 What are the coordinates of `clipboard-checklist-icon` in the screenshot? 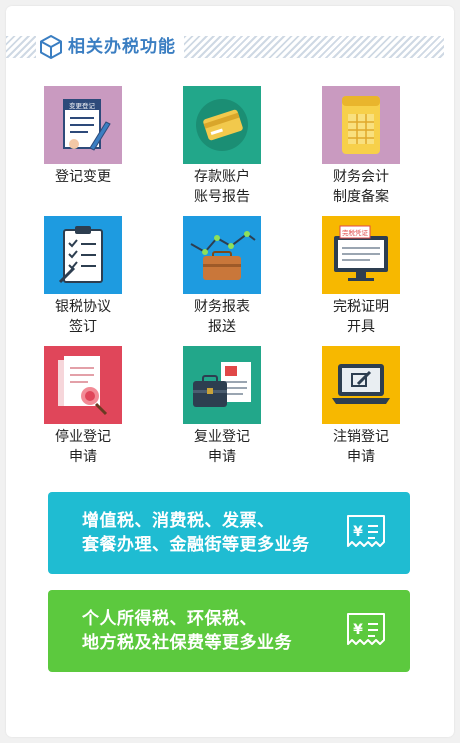 It's located at (83, 255).